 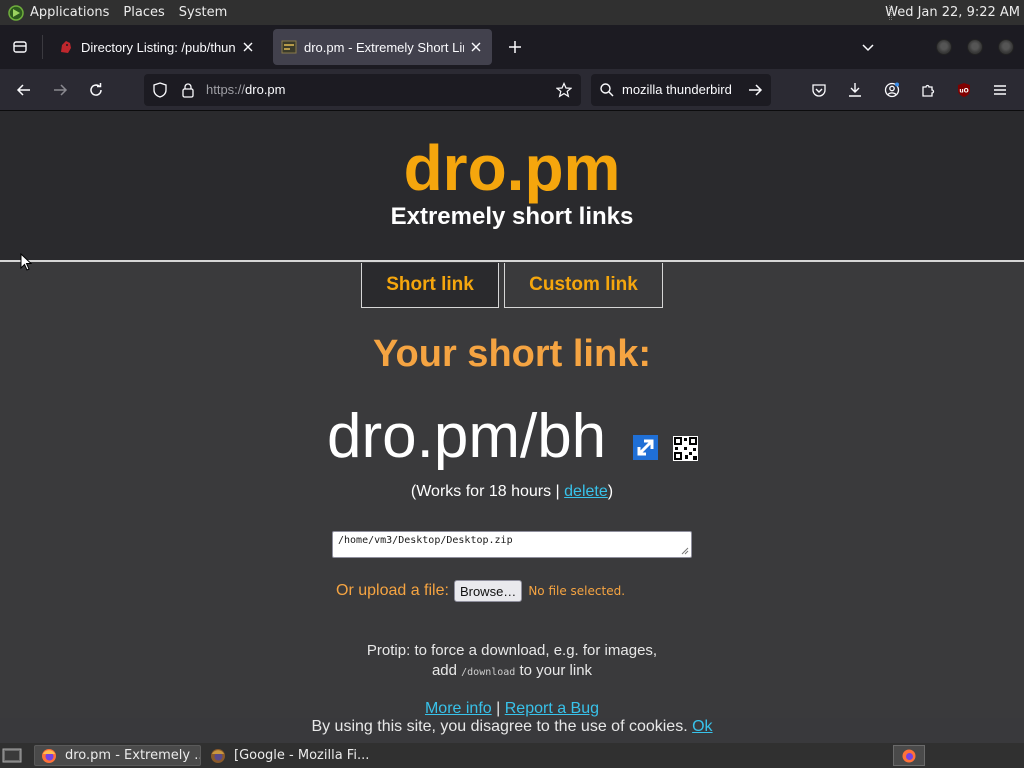 I want to click on search-icon, so click(x=607, y=90).